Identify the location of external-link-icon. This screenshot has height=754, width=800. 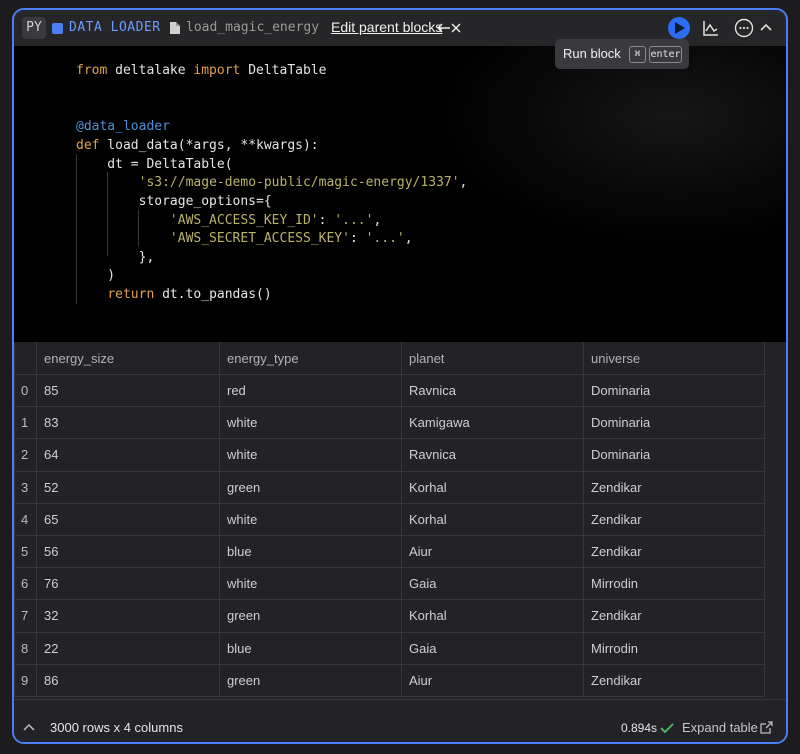
(766, 727).